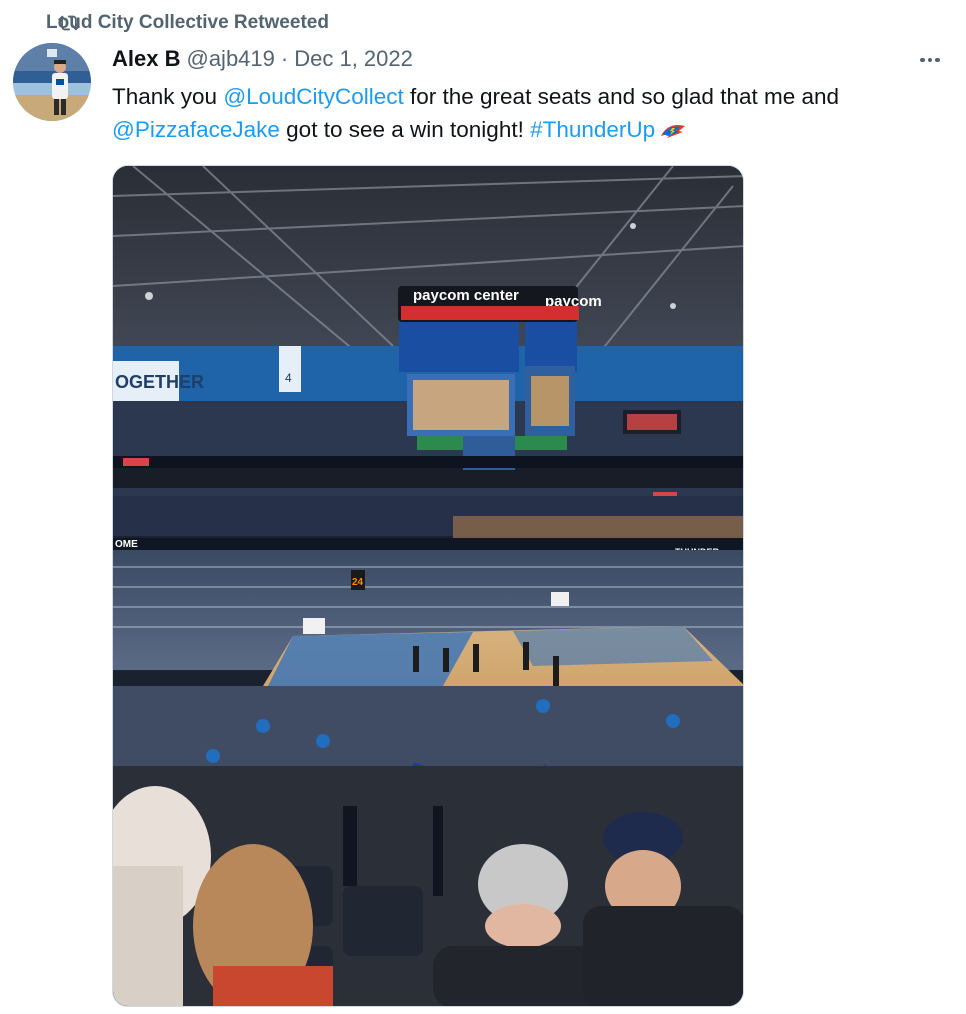  What do you see at coordinates (358, 582) in the screenshot?
I see `shot-clock: 24` at bounding box center [358, 582].